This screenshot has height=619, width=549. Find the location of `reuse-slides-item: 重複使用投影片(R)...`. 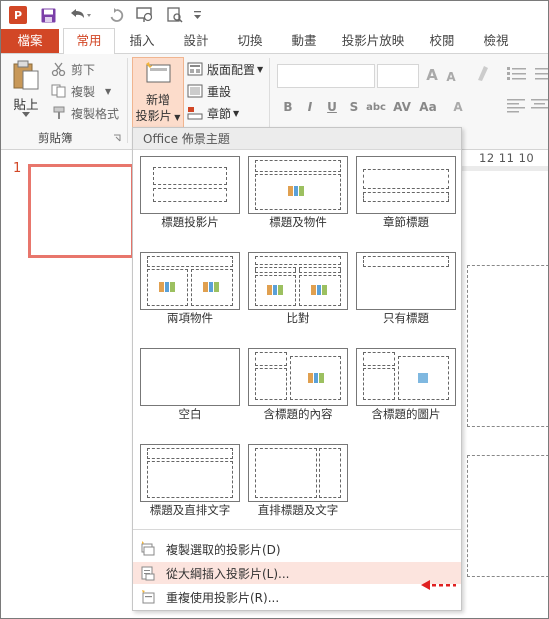

reuse-slides-item: 重複使用投影片(R)... is located at coordinates (297, 597).